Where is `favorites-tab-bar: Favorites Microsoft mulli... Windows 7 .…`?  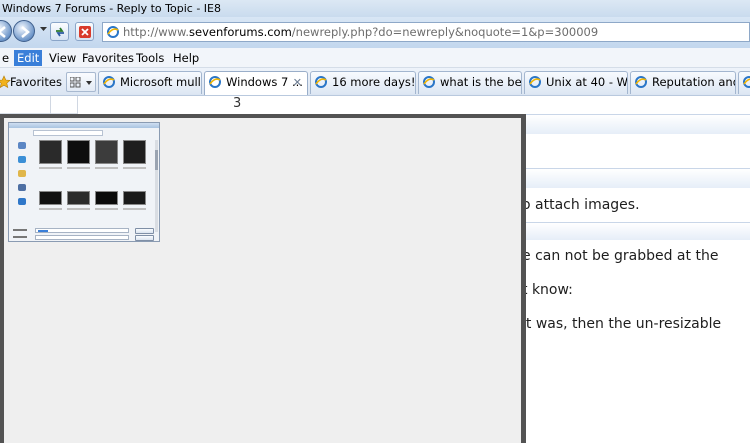
favorites-tab-bar: Favorites Microsoft mulli... Windows 7 .… is located at coordinates (375, 82).